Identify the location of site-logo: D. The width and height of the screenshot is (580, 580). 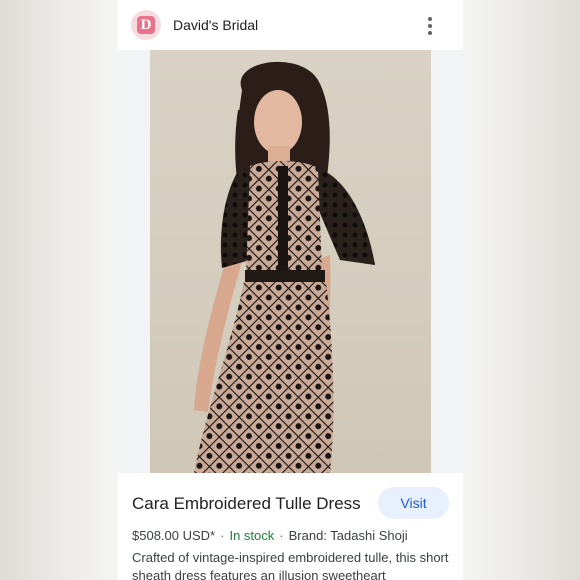
(146, 25).